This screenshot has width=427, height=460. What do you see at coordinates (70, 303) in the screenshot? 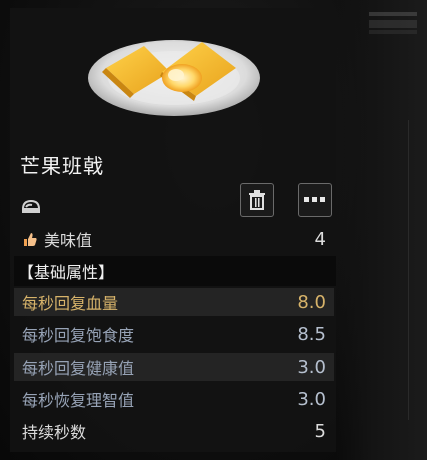
I see `attribute-label: 每秒回复血量` at bounding box center [70, 303].